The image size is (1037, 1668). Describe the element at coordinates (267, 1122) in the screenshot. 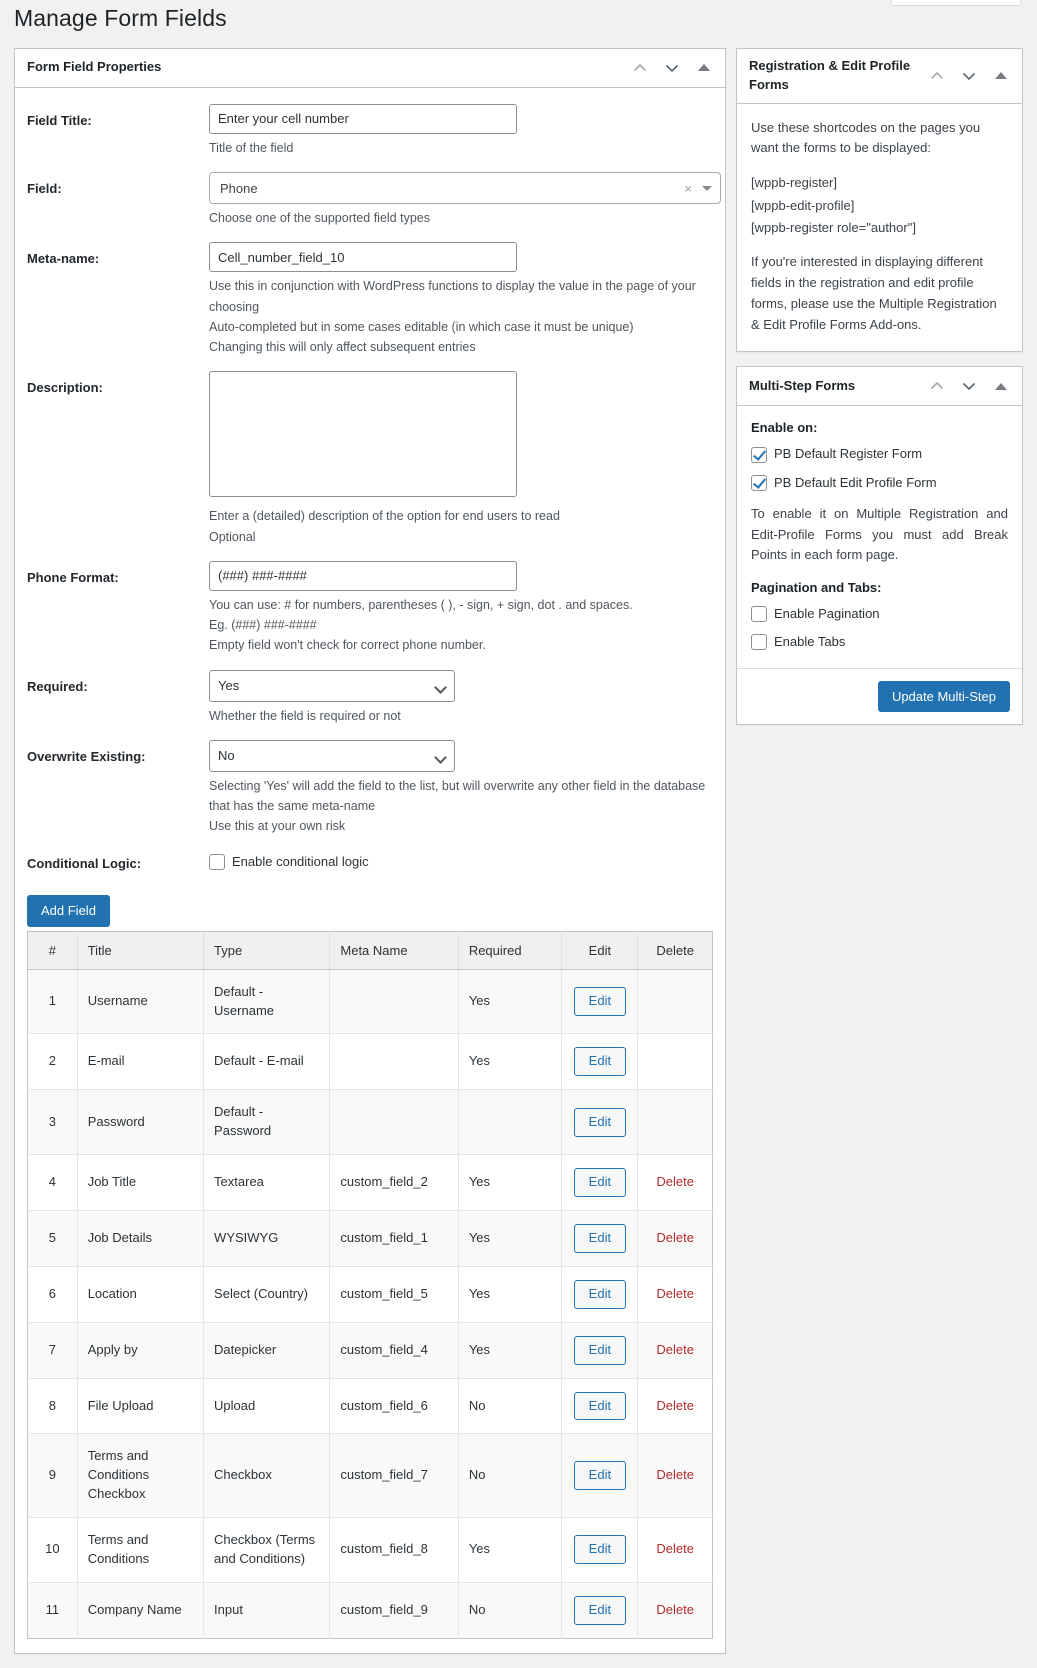

I see `cell-type: Default - Password` at that location.